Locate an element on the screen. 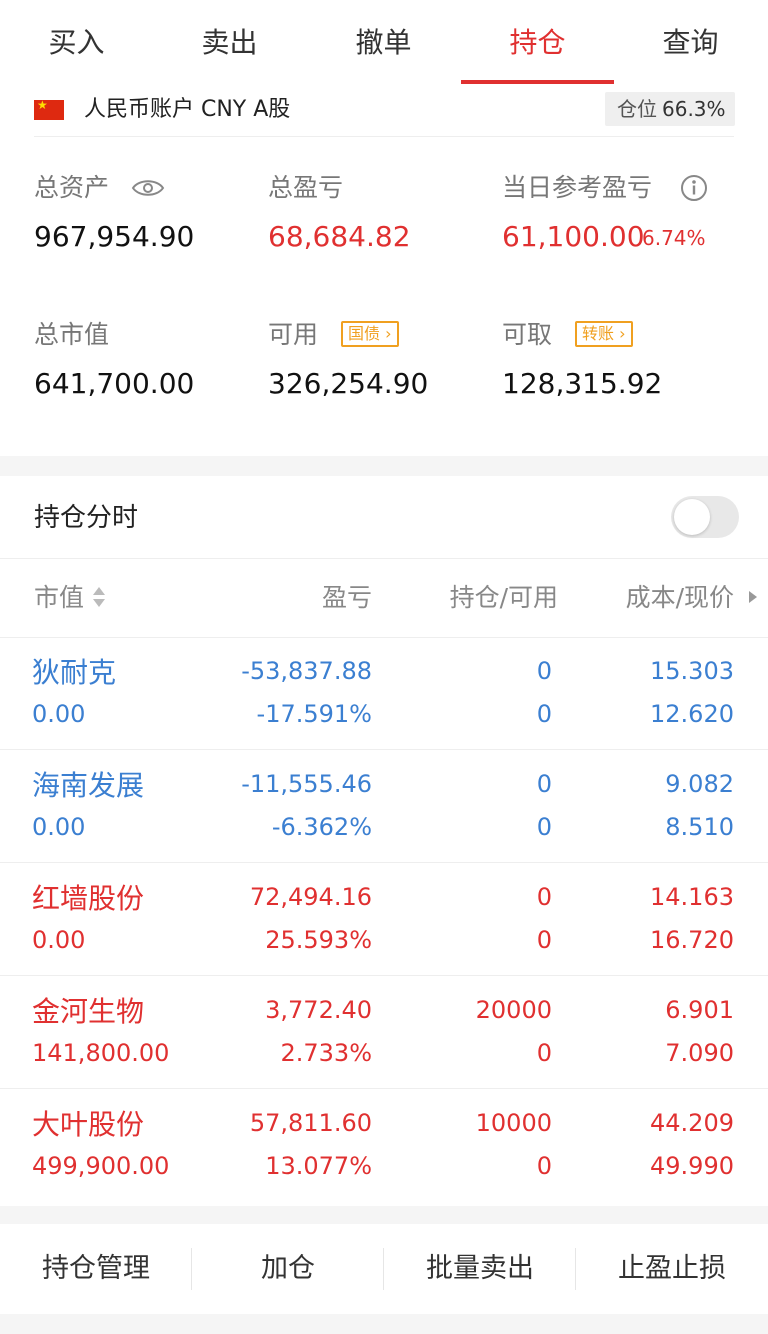  take-profit-stop-loss-button: 止盈止损 is located at coordinates (672, 1269).